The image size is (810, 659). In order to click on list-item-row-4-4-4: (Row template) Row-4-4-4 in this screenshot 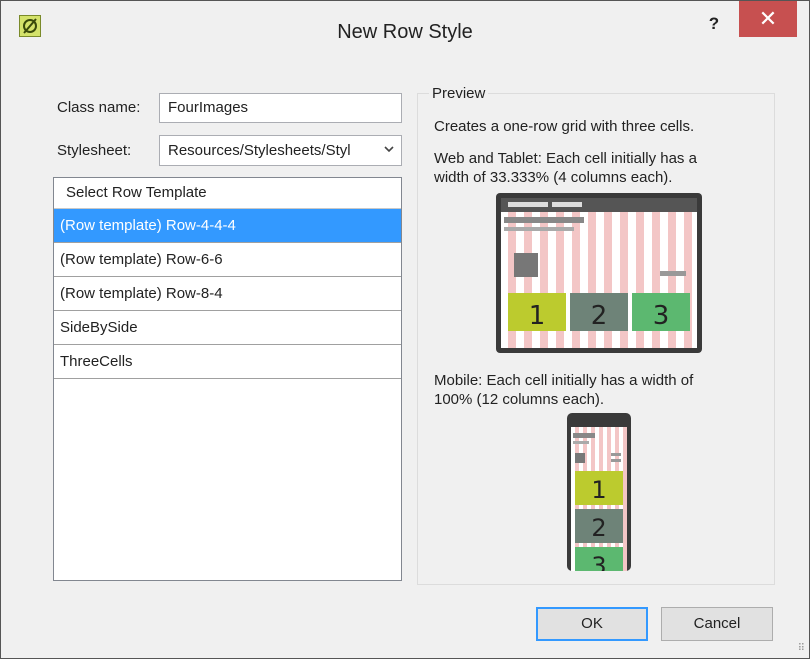, I will do `click(227, 226)`.